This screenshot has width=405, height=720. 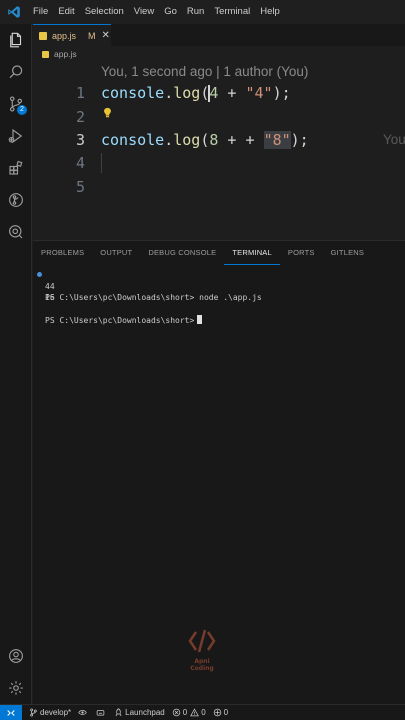 What do you see at coordinates (182, 253) in the screenshot?
I see `tab-debug-console: DEBUG CONSOLE` at bounding box center [182, 253].